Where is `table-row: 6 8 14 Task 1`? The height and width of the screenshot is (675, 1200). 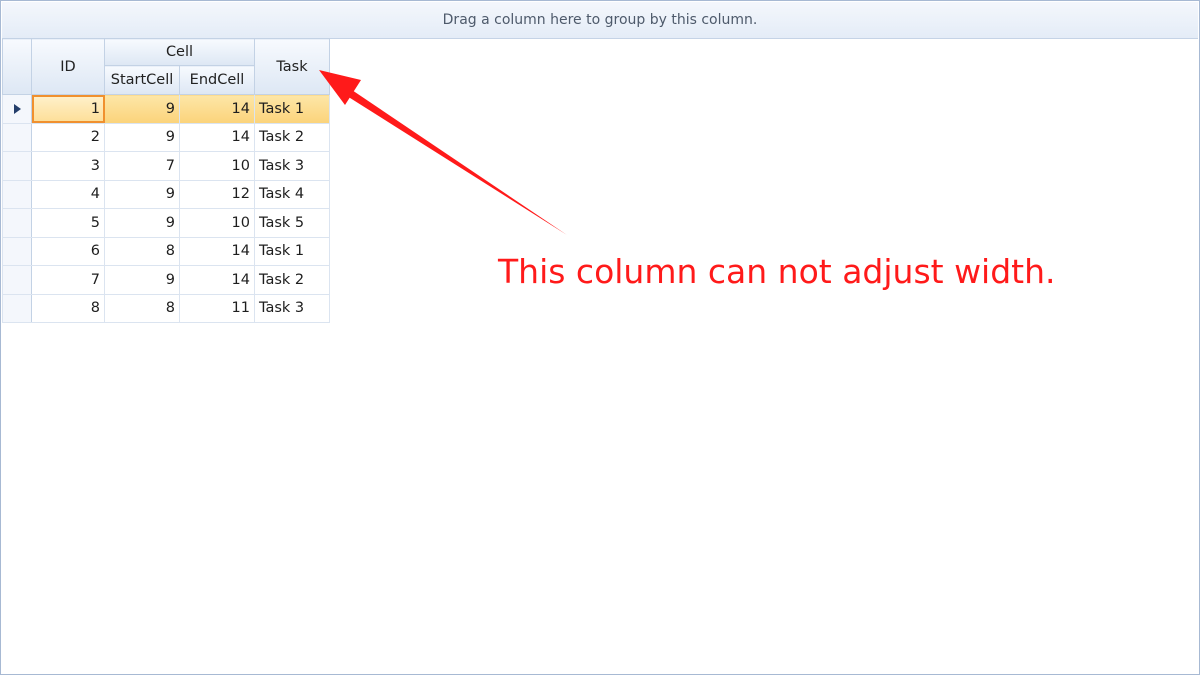 table-row: 6 8 14 Task 1 is located at coordinates (166, 251).